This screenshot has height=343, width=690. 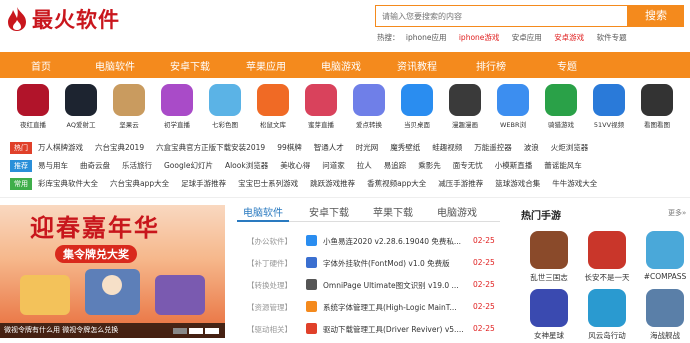 I want to click on app-tile: 夜红直播, so click(x=33, y=105).